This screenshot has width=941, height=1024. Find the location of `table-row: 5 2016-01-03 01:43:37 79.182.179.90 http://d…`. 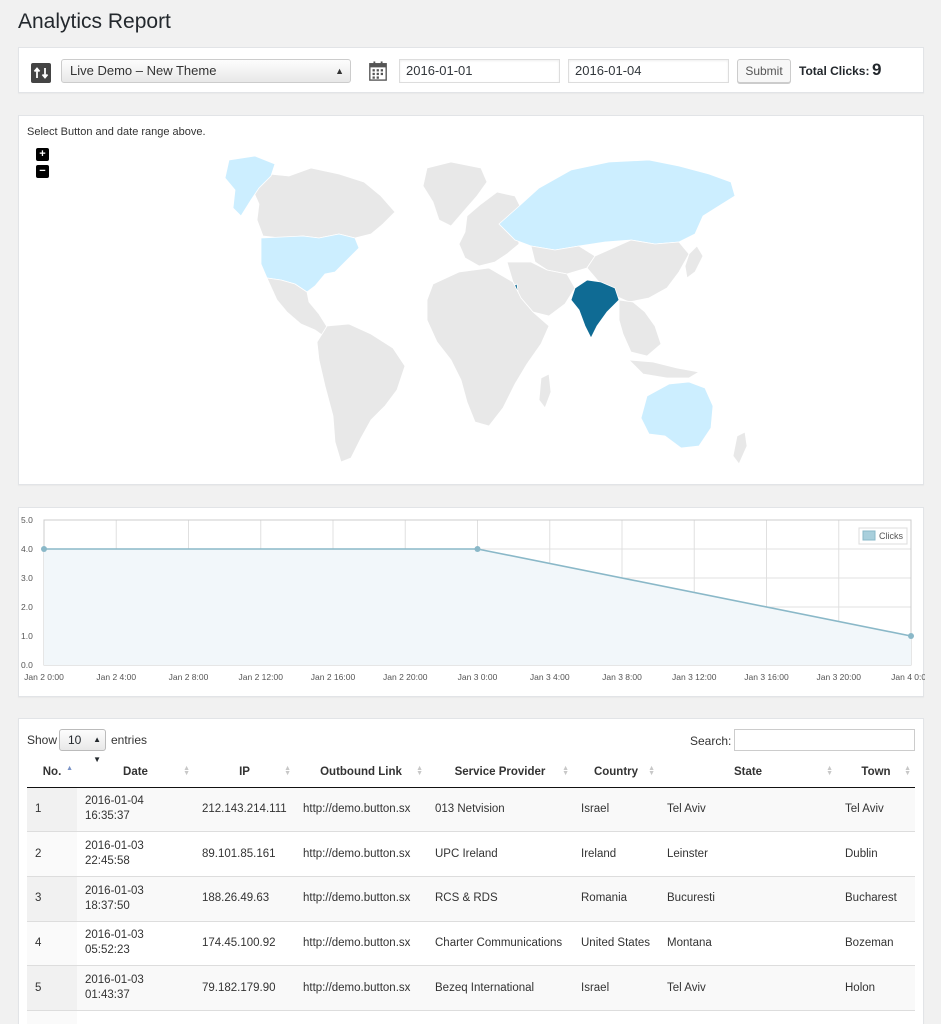

table-row: 5 2016-01-03 01:43:37 79.182.179.90 http://d… is located at coordinates (471, 988).